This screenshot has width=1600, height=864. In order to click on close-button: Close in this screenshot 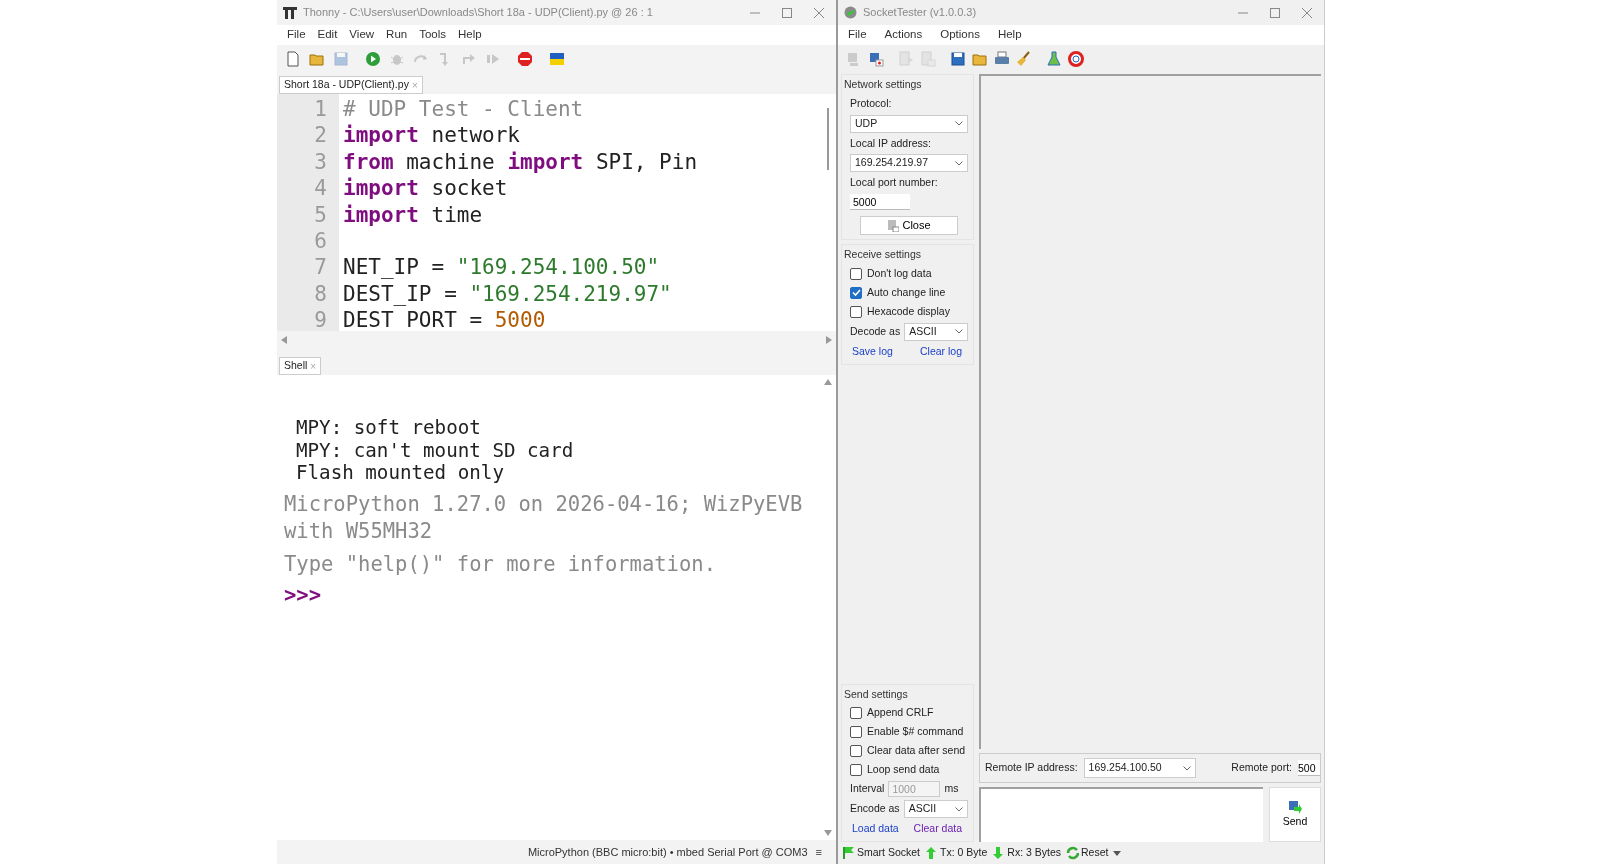, I will do `click(909, 225)`.